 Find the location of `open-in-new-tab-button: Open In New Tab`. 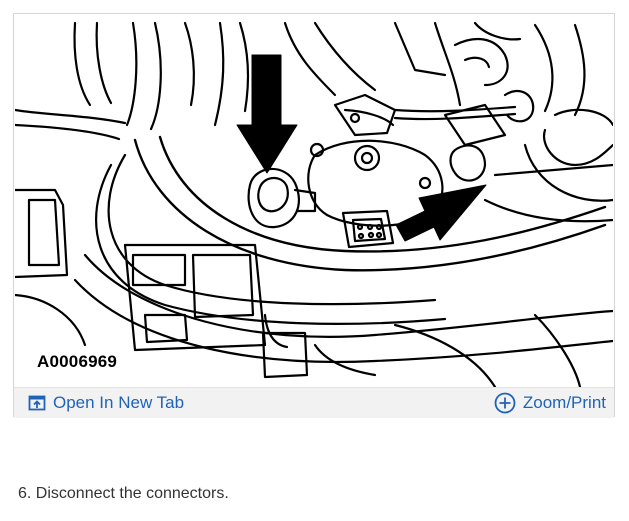

open-in-new-tab-button: Open In New Tab is located at coordinates (106, 403).